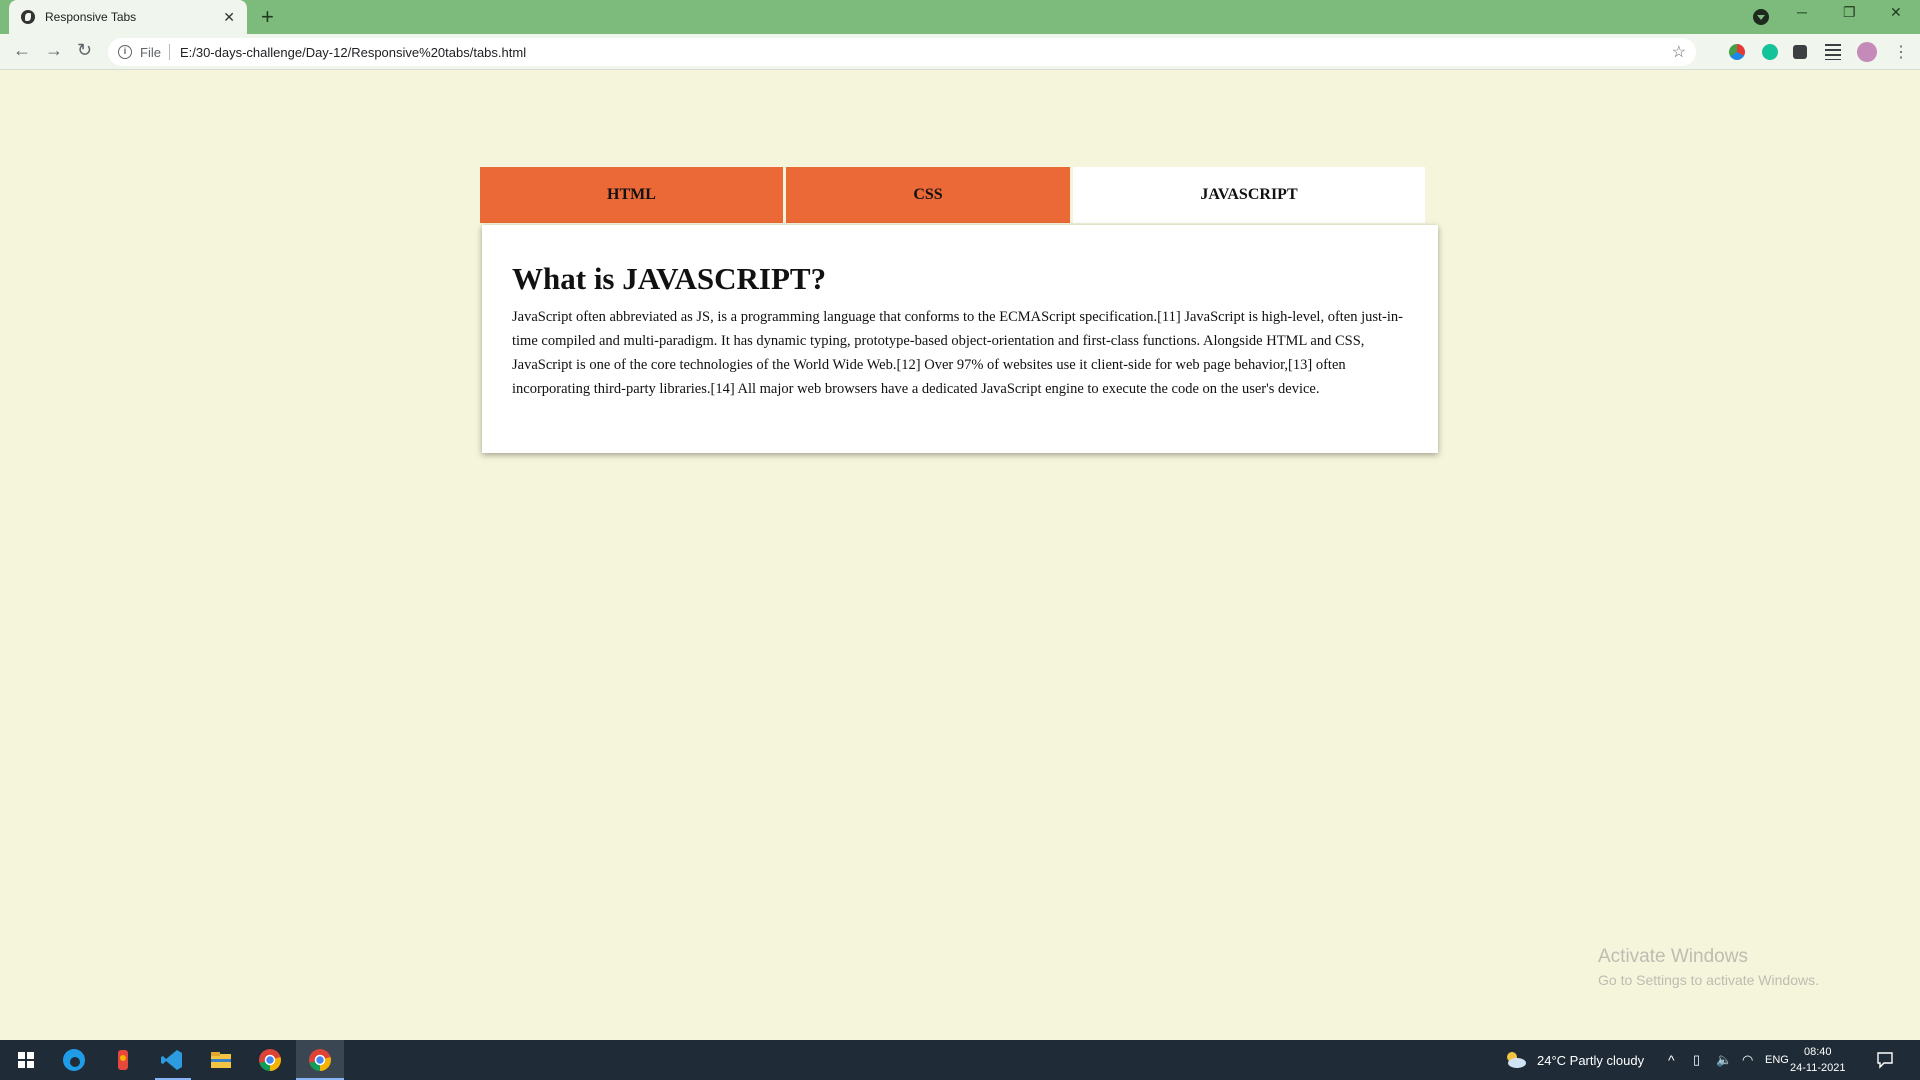 Image resolution: width=1920 pixels, height=1080 pixels. I want to click on back-button: ←, so click(22, 50).